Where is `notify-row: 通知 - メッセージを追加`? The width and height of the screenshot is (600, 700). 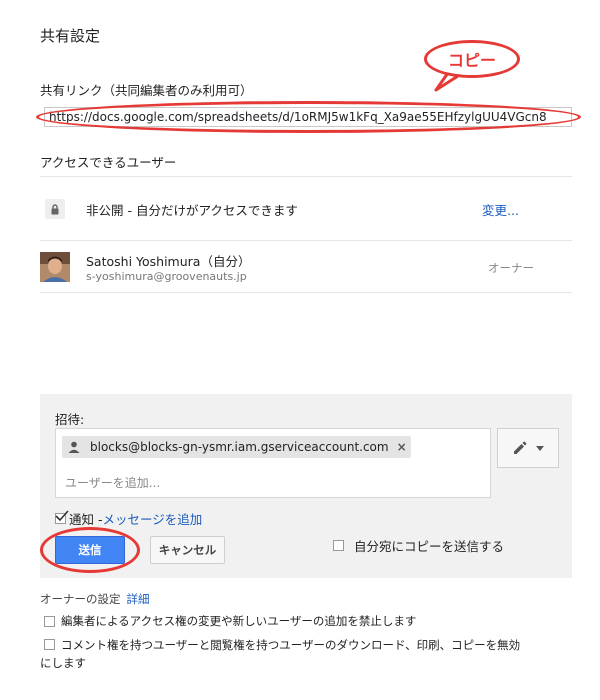 notify-row: 通知 - メッセージを追加 is located at coordinates (128, 518).